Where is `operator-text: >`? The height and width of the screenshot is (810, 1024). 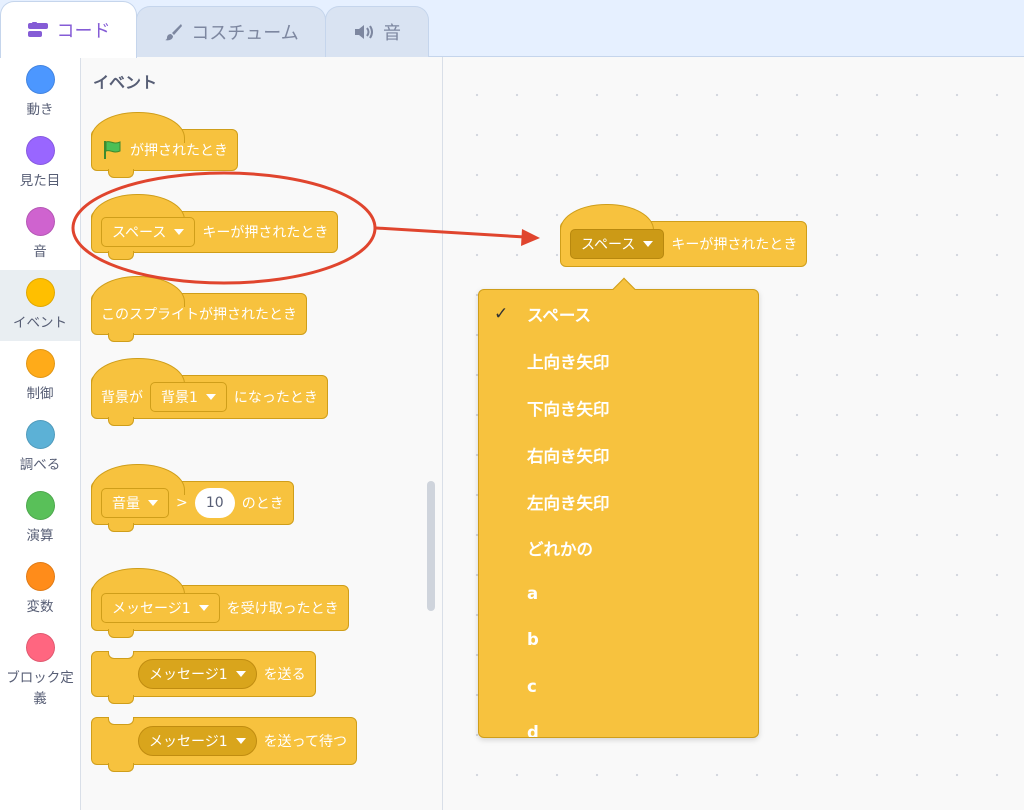
operator-text: > is located at coordinates (182, 503).